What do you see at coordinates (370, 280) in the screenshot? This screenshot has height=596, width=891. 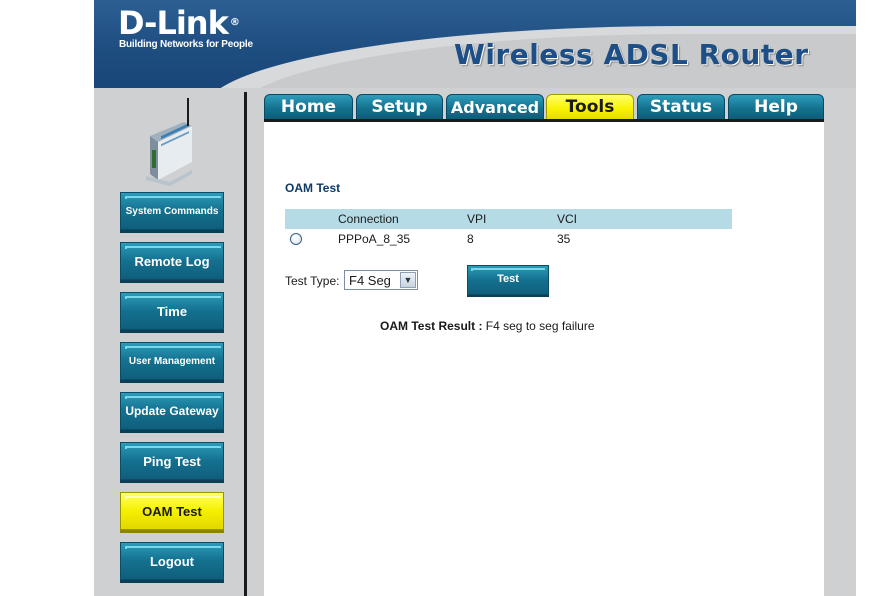 I see `test-type-value: F4 Seg` at bounding box center [370, 280].